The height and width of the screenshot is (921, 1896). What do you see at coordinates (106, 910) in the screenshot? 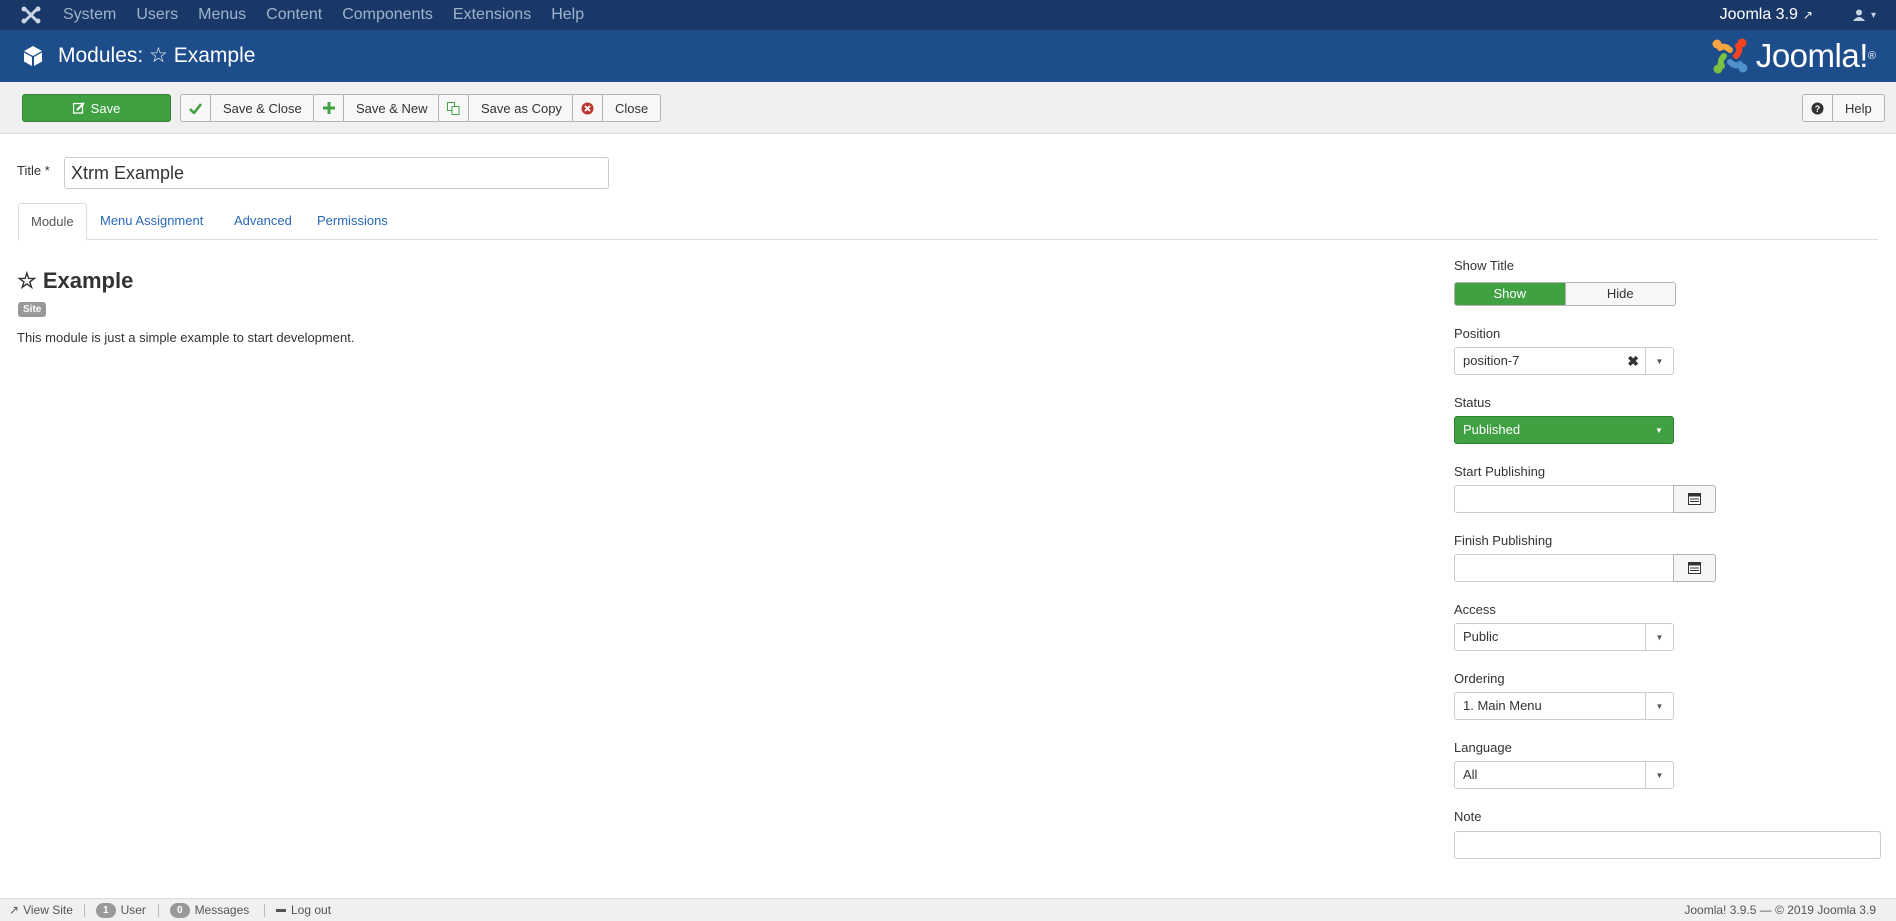
I see `user-count-badge: 1` at bounding box center [106, 910].